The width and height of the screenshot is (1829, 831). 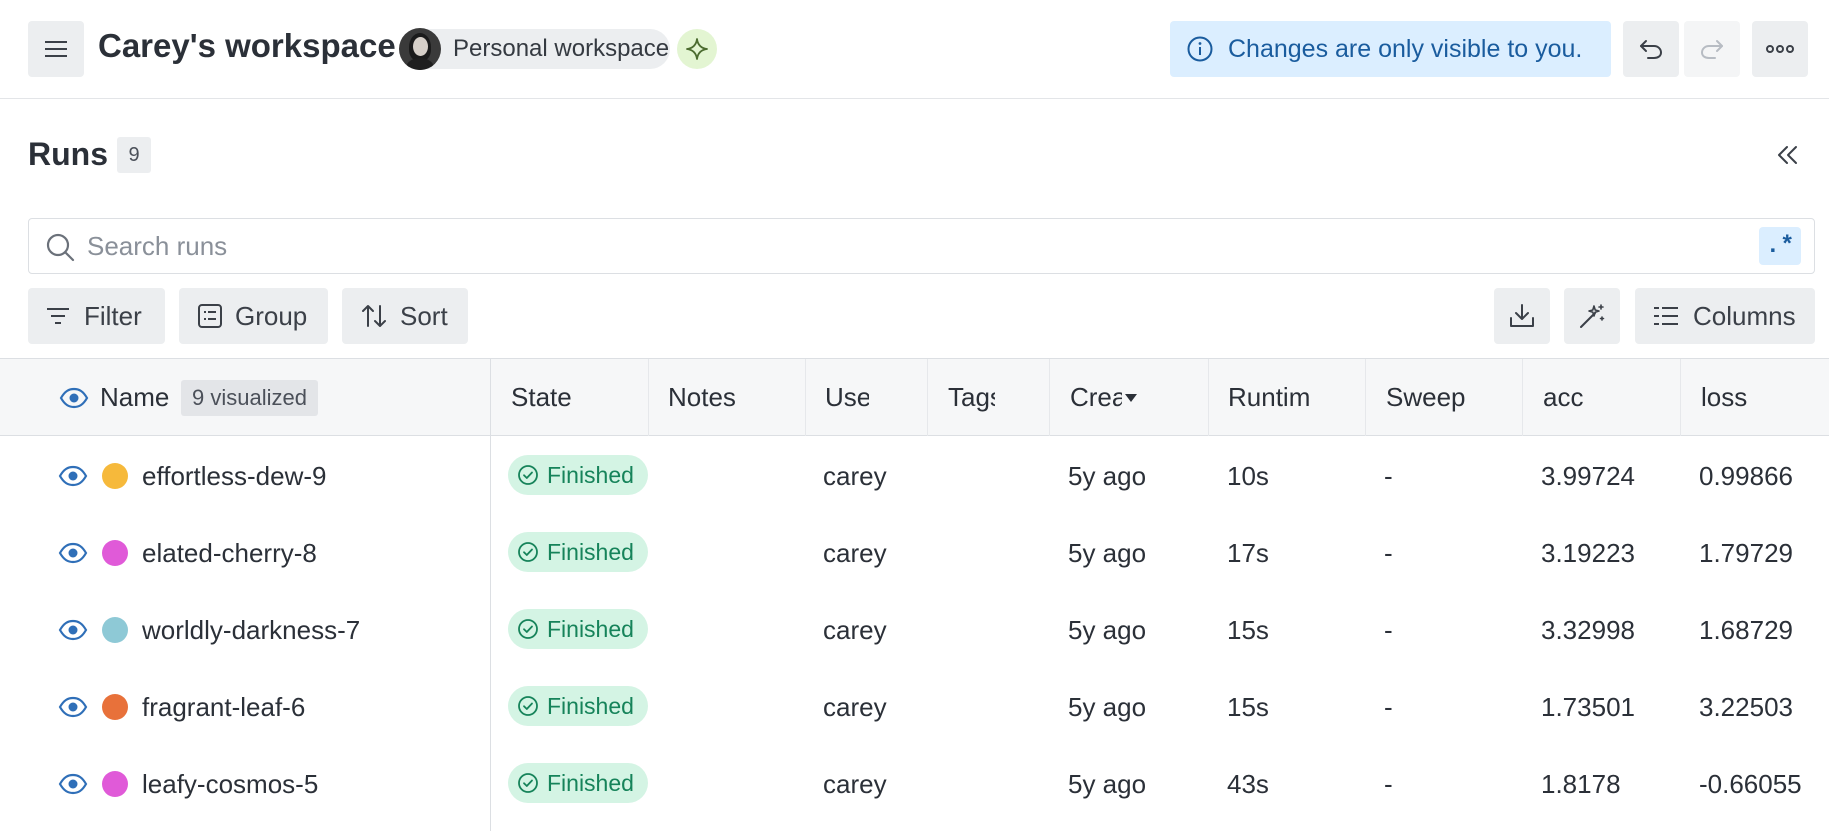 I want to click on acc-cell: 3.19223, so click(x=1588, y=553).